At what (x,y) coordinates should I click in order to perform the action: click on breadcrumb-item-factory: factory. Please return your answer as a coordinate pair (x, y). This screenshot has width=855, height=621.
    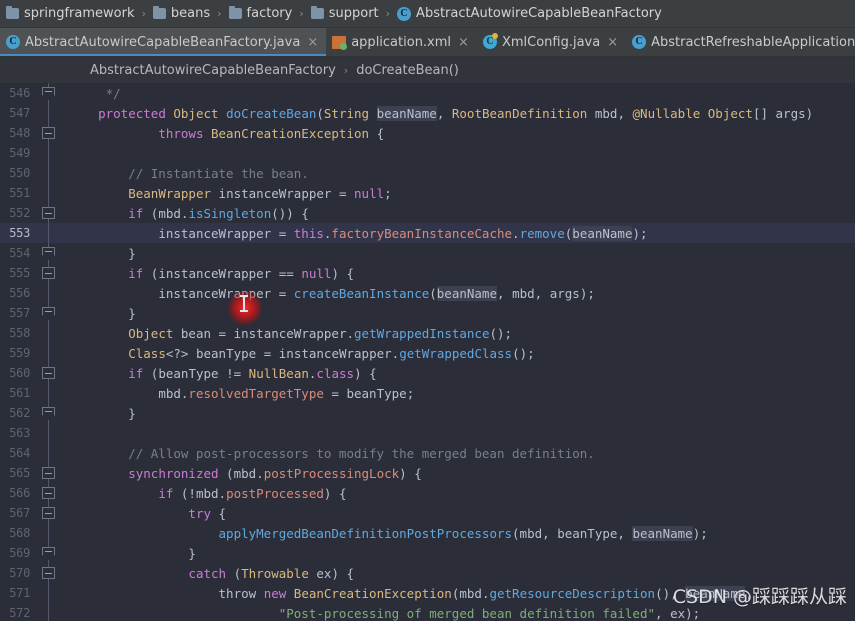
    Looking at the image, I should click on (260, 13).